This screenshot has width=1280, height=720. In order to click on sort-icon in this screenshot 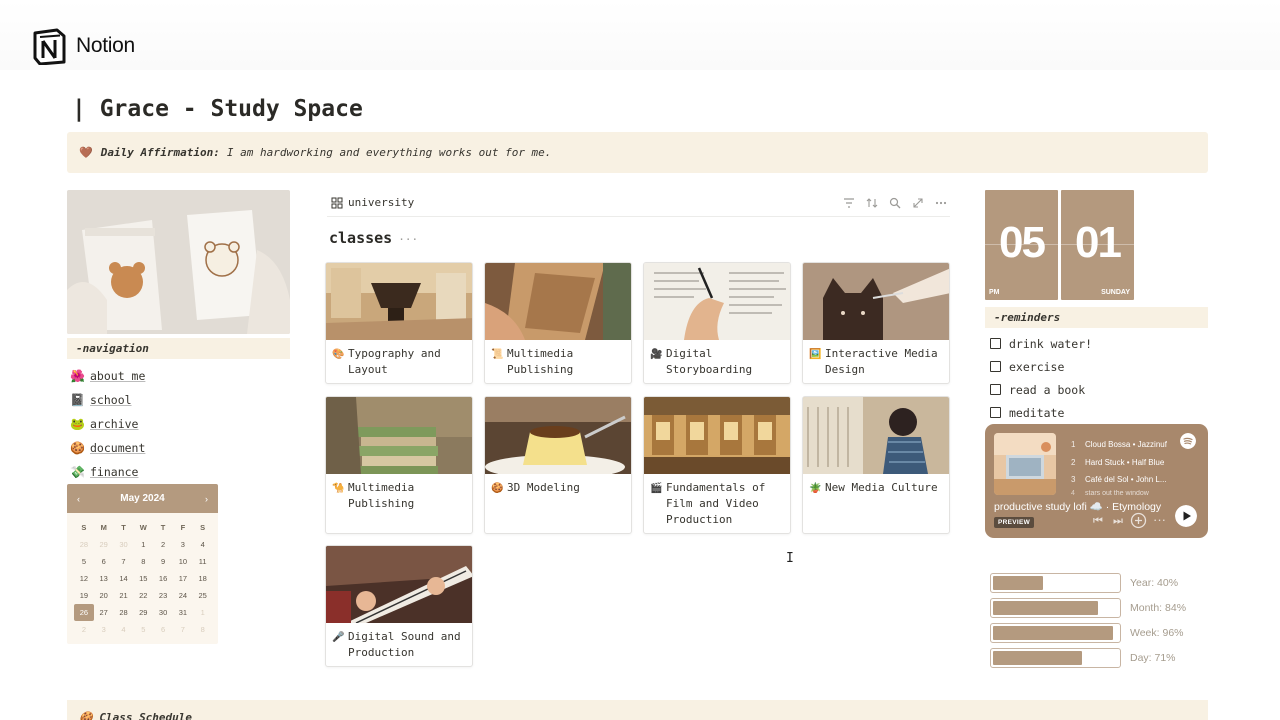, I will do `click(872, 203)`.